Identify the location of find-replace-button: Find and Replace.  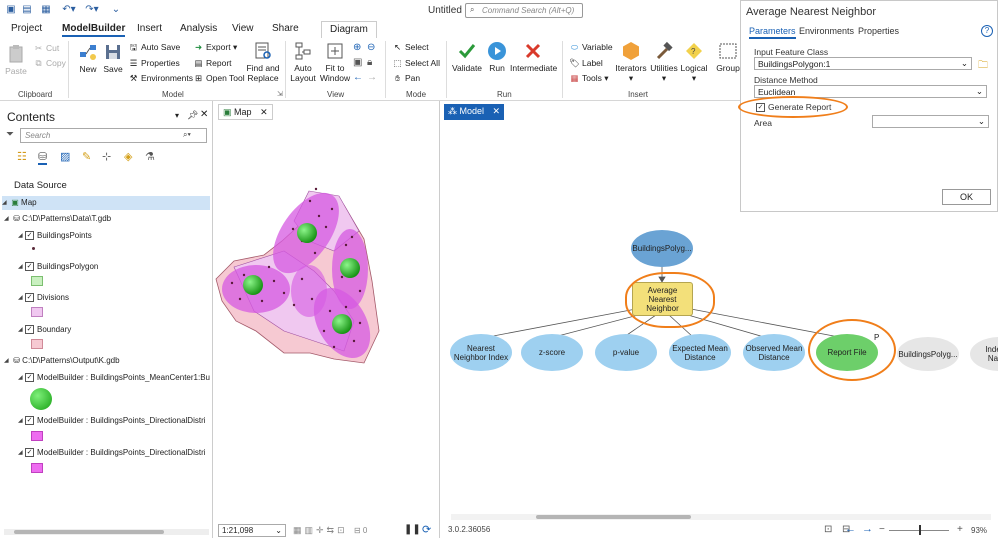
(263, 62).